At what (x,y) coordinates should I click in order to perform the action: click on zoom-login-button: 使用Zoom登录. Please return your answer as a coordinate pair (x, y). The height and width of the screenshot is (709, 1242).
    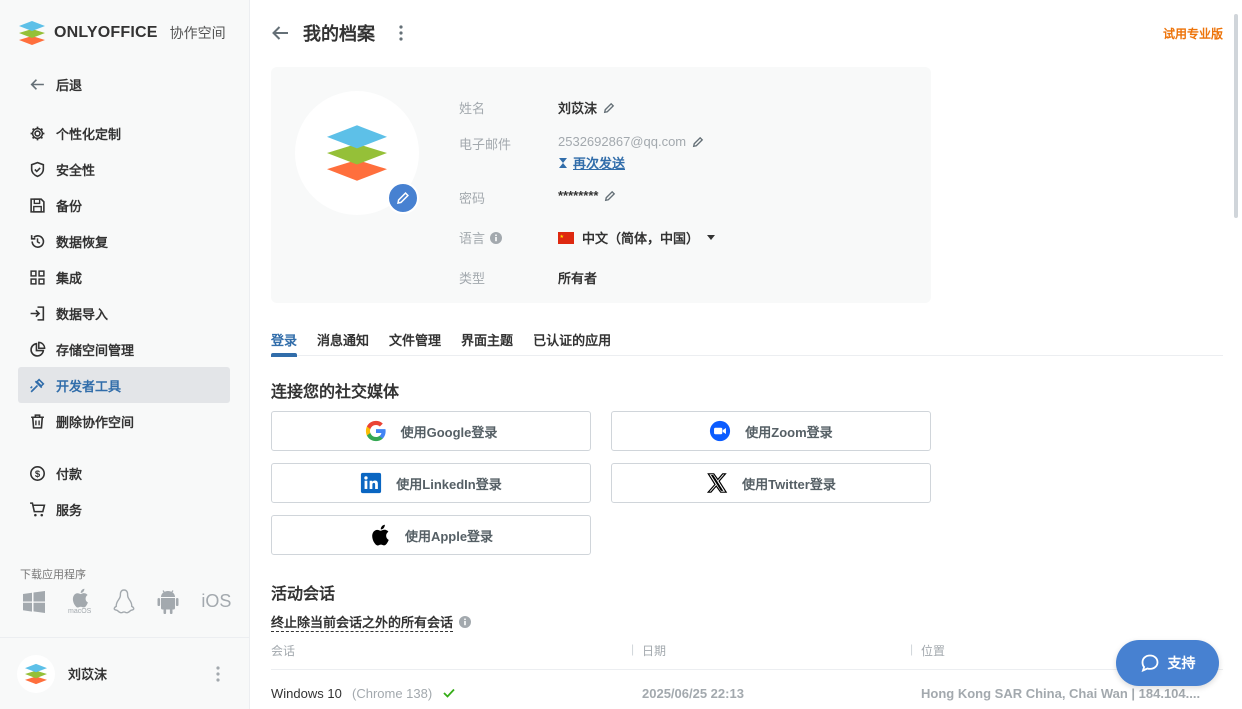
    Looking at the image, I should click on (771, 431).